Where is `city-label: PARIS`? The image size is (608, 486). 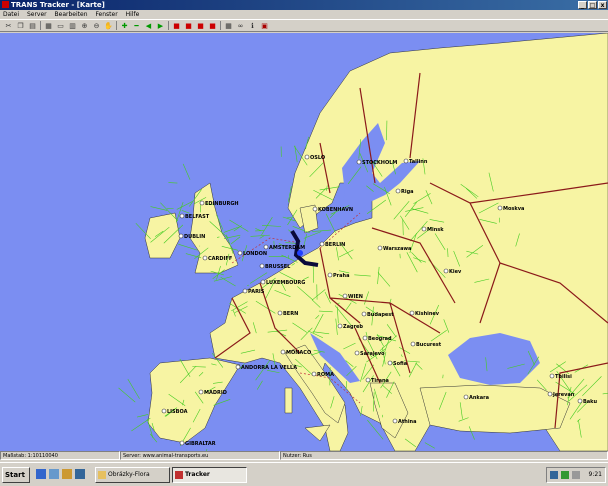 city-label: PARIS is located at coordinates (256, 292).